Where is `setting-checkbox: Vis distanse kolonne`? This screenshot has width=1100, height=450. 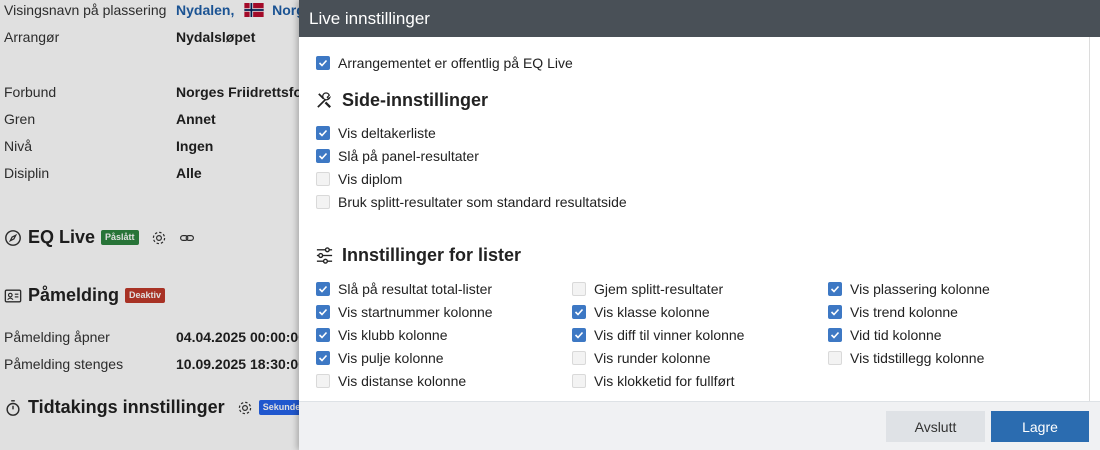
setting-checkbox: Vis distanse kolonne is located at coordinates (391, 381).